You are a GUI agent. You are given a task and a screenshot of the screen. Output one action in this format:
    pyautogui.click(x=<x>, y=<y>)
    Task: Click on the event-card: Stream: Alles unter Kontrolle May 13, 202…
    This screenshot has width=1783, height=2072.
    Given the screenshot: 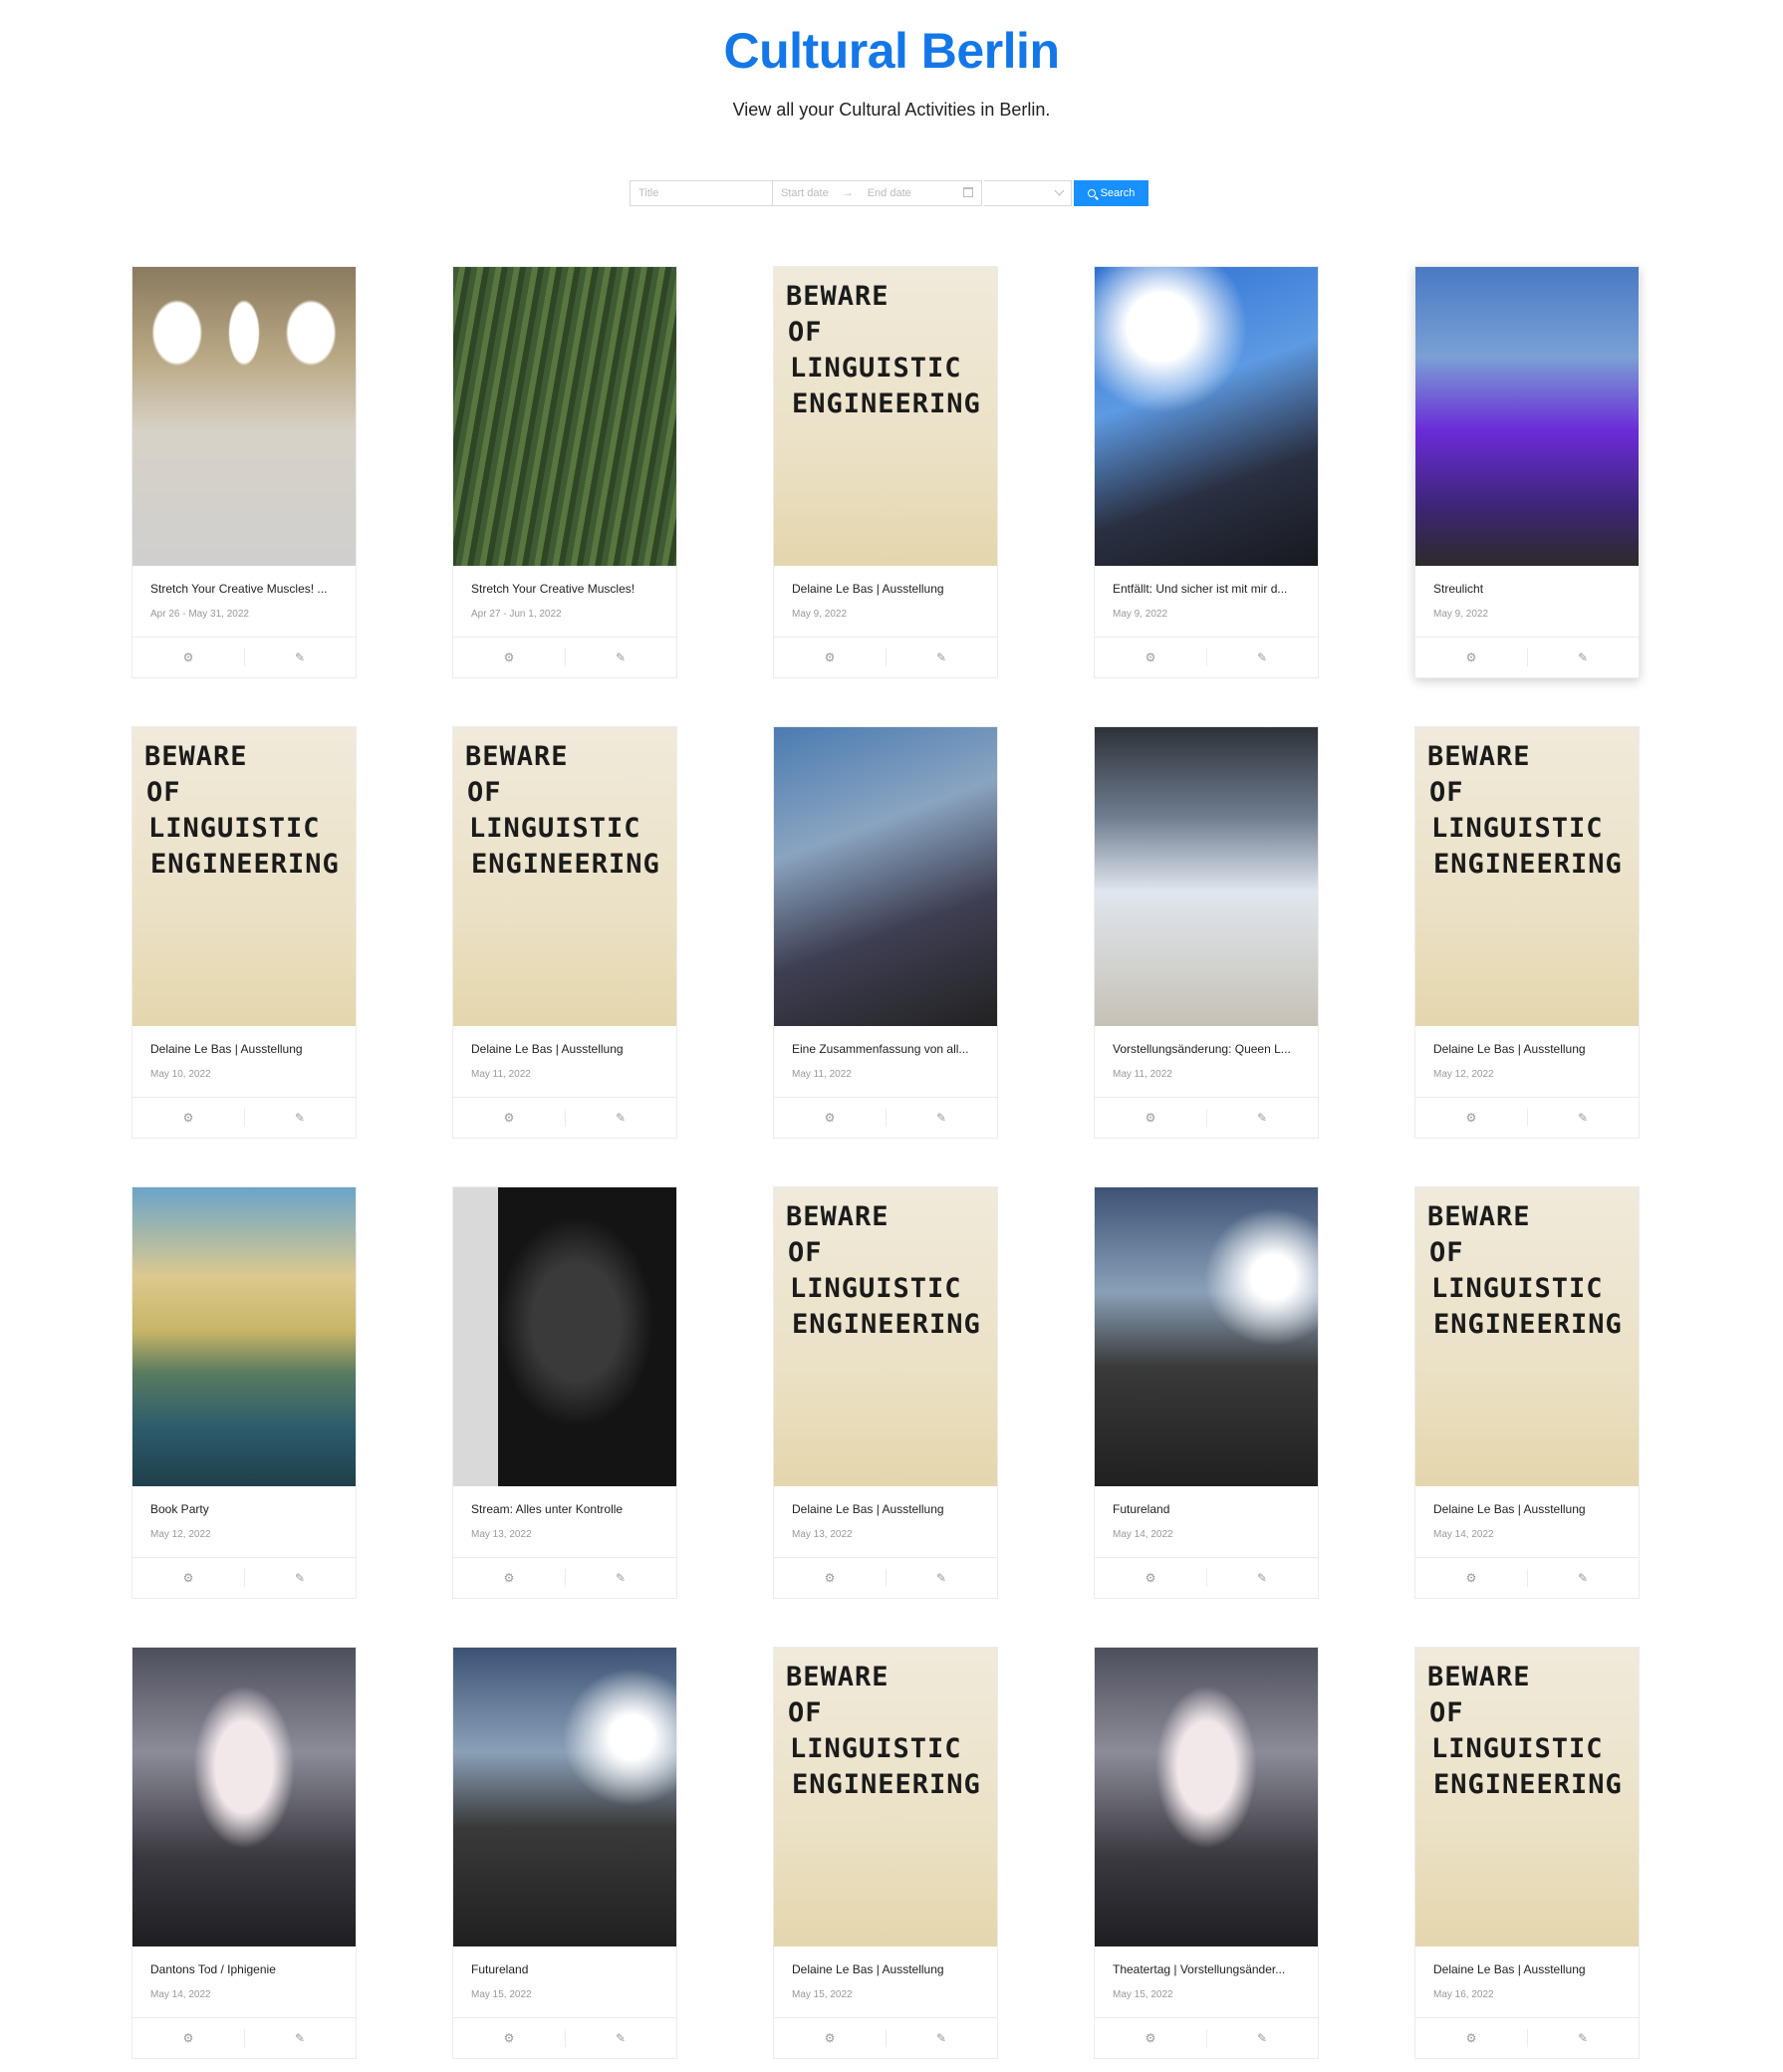 What is the action you would take?
    pyautogui.click(x=564, y=1392)
    